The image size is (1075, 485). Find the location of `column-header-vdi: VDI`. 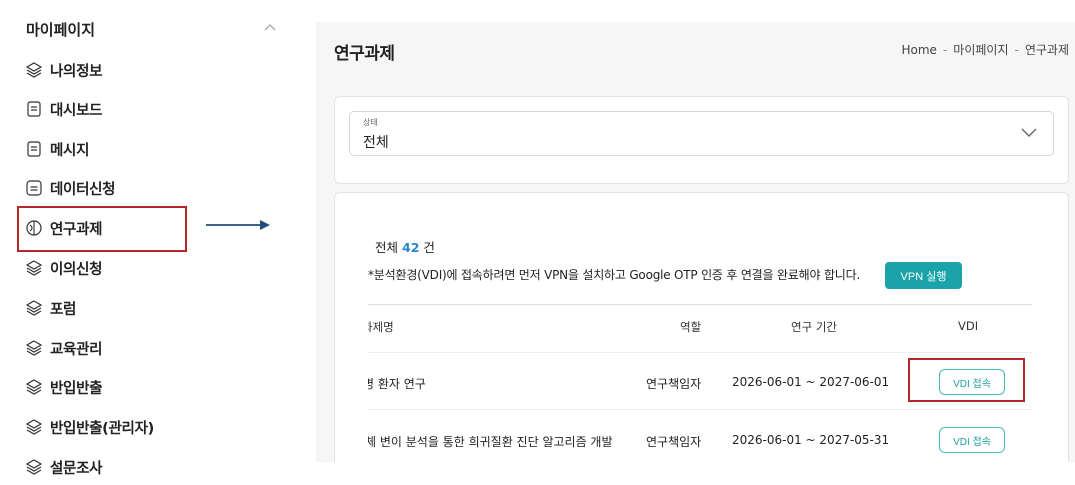

column-header-vdi: VDI is located at coordinates (968, 326).